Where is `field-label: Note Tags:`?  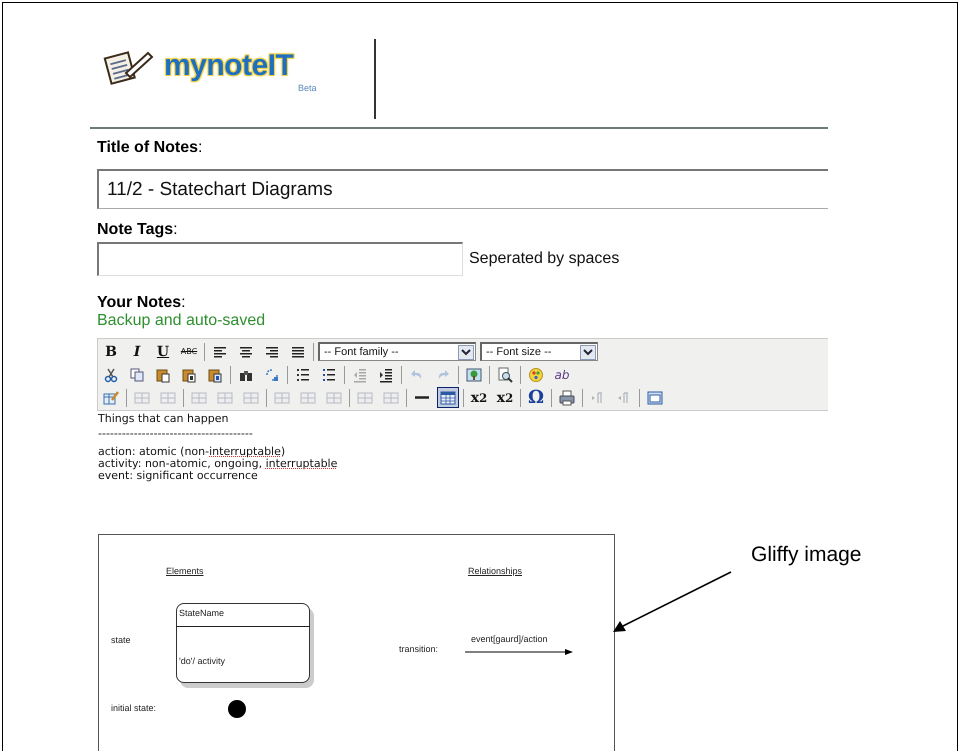 field-label: Note Tags: is located at coordinates (138, 230).